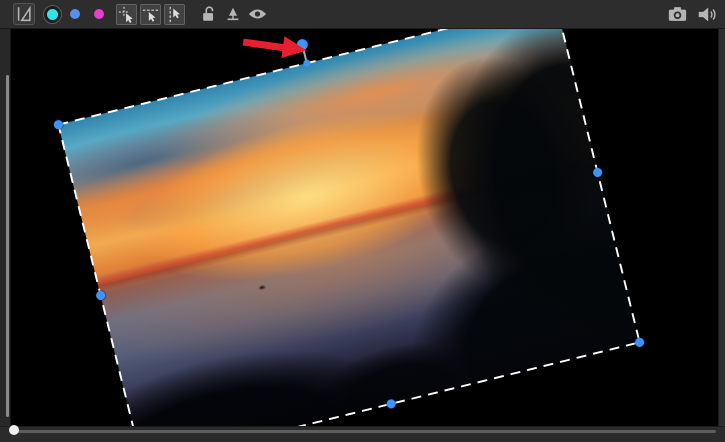 The image size is (725, 442). Describe the element at coordinates (362, 433) in the screenshot. I see `horizontal-scrollbar-track` at that location.